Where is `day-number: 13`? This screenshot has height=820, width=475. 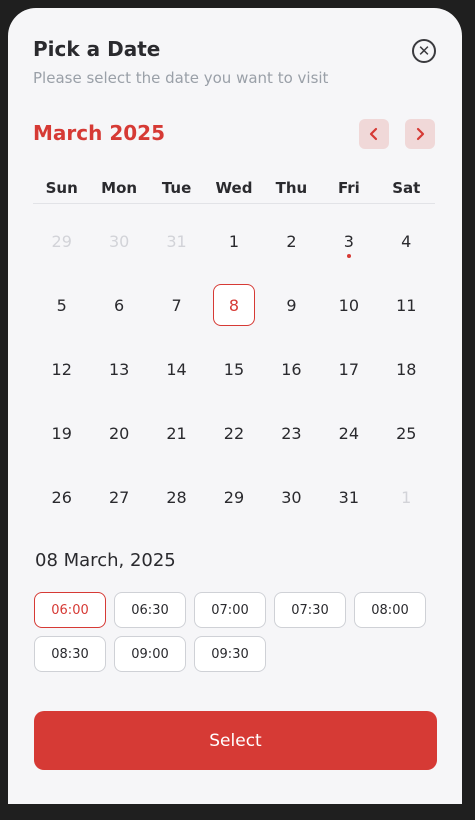
day-number: 13 is located at coordinates (119, 369).